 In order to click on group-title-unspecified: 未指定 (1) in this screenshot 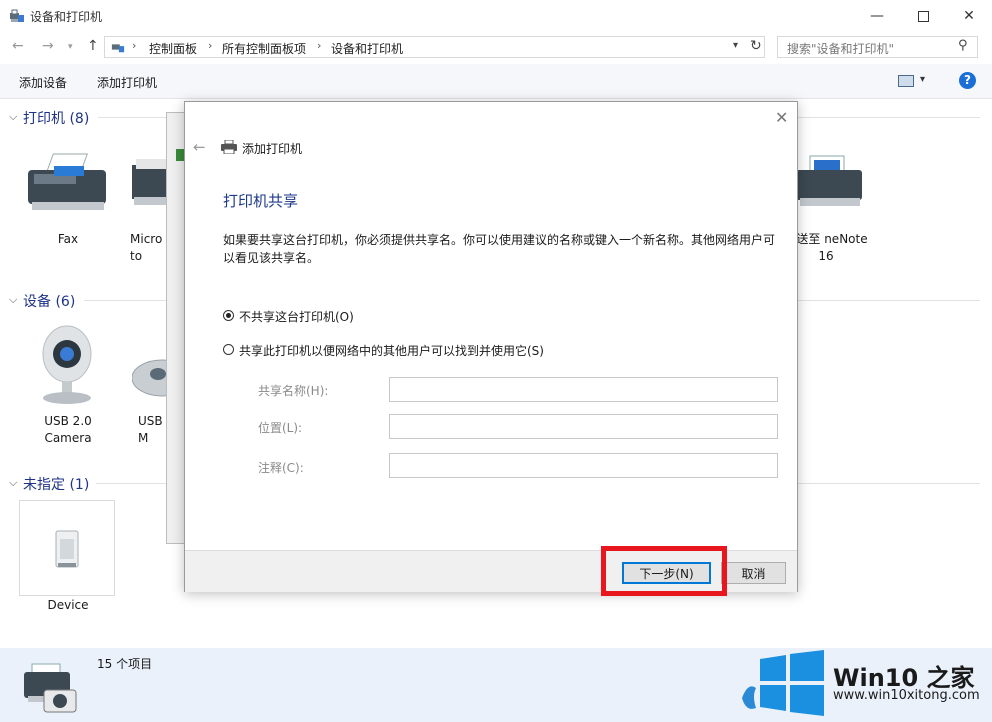, I will do `click(56, 484)`.